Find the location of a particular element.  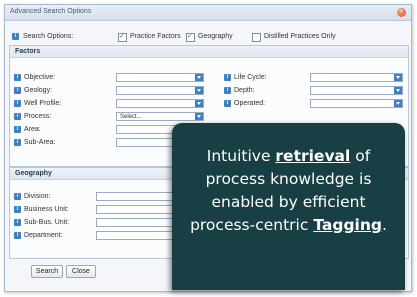

well-profile-label: Well Profile: is located at coordinates (43, 103).